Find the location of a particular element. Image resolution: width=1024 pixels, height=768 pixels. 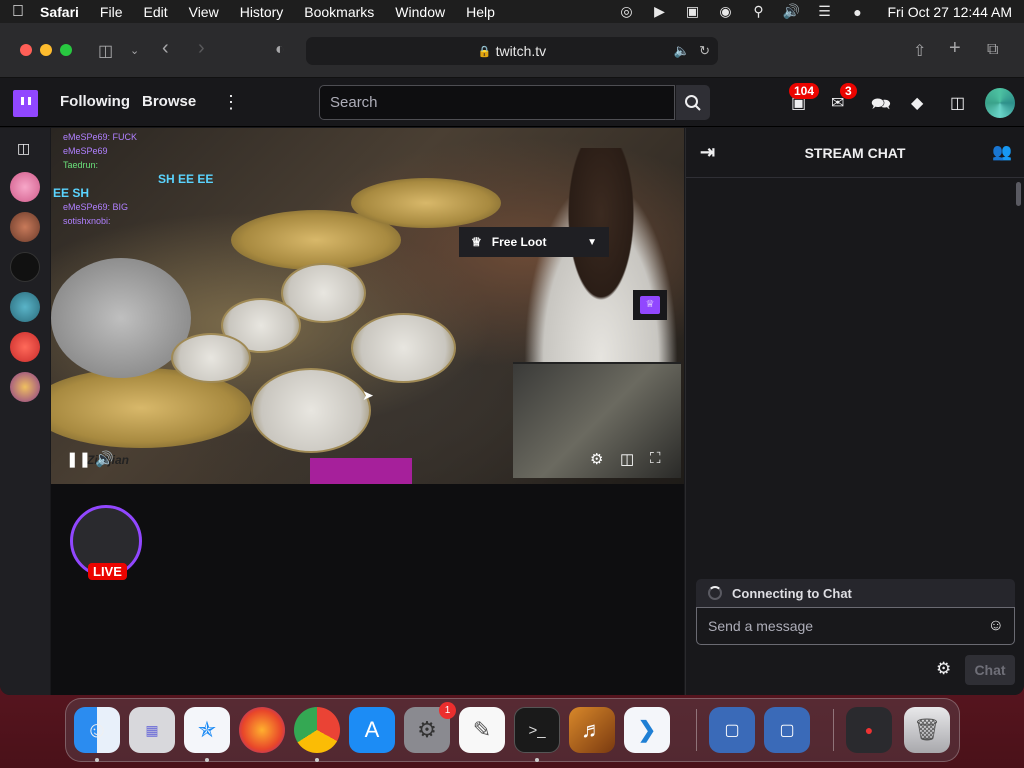

close-window-button is located at coordinates (26, 50).